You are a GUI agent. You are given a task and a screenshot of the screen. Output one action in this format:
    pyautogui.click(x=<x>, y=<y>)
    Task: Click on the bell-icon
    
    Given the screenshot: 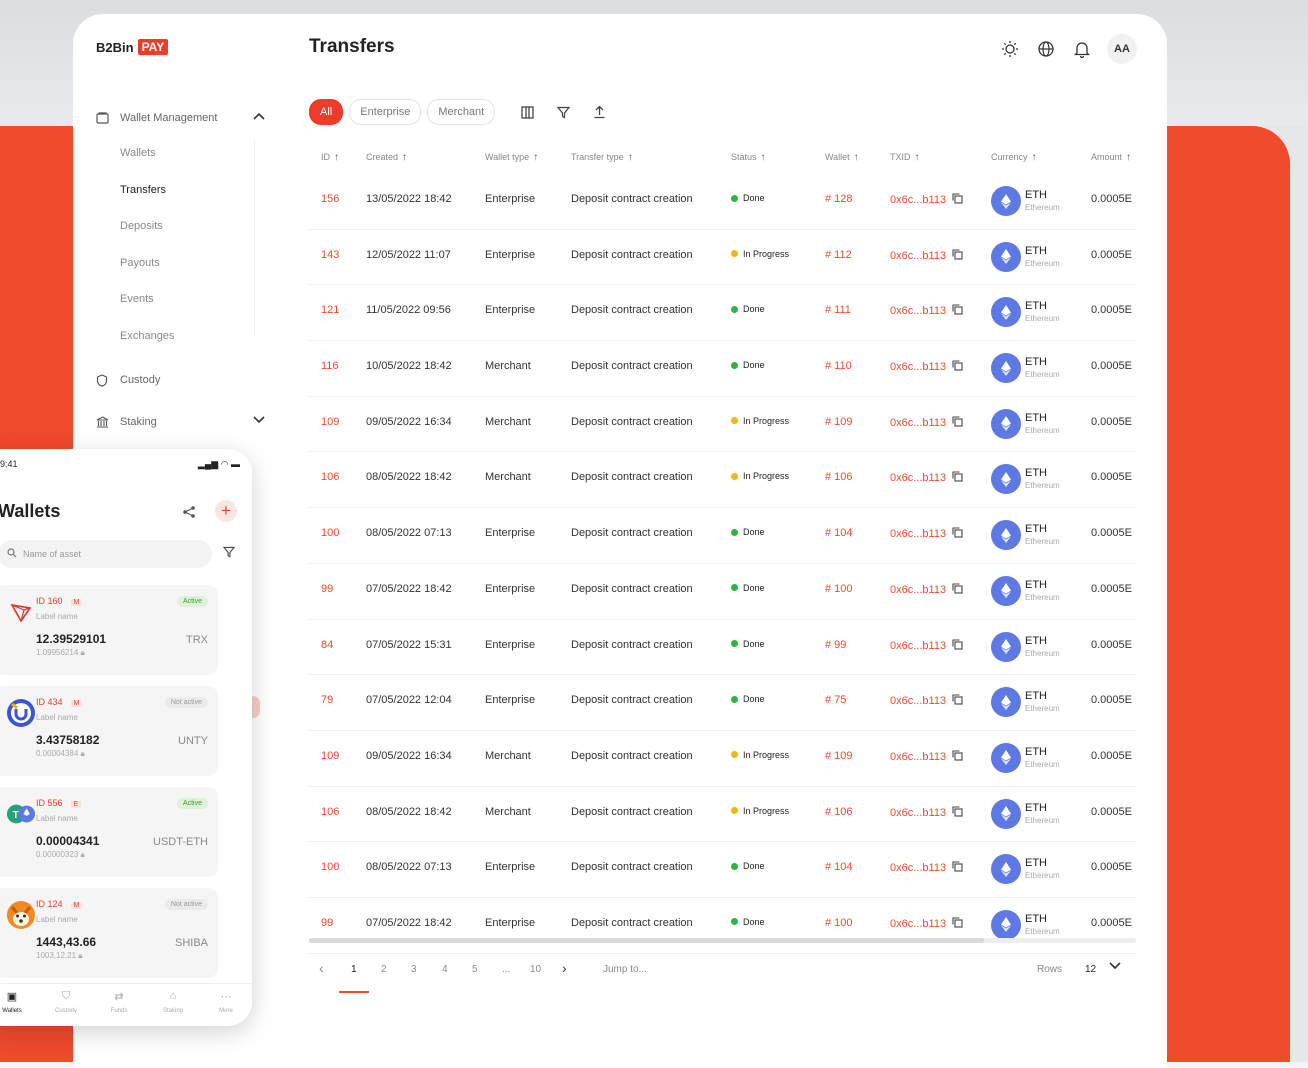 What is the action you would take?
    pyautogui.click(x=1082, y=49)
    